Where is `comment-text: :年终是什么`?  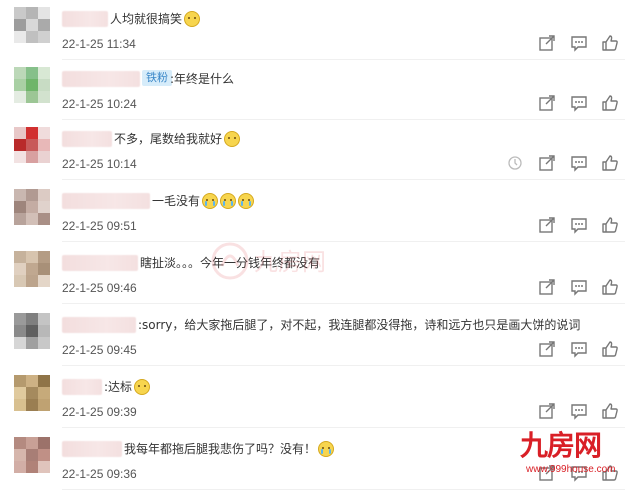 comment-text: :年终是什么 is located at coordinates (202, 79).